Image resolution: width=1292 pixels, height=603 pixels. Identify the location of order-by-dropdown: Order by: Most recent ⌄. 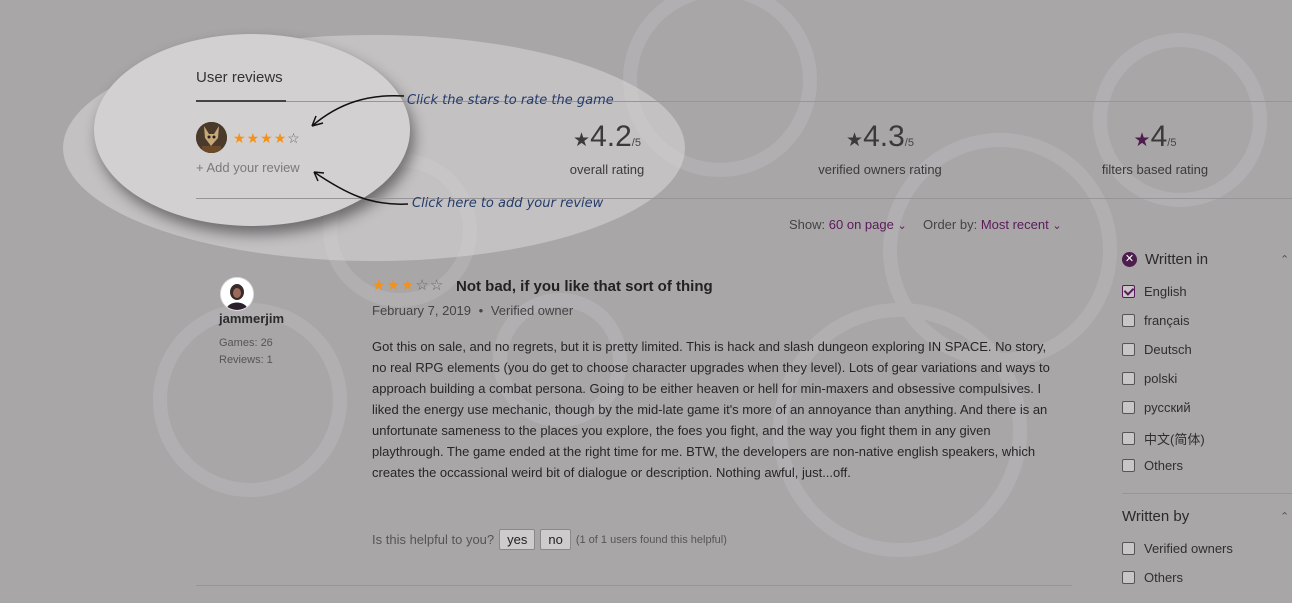
(992, 224).